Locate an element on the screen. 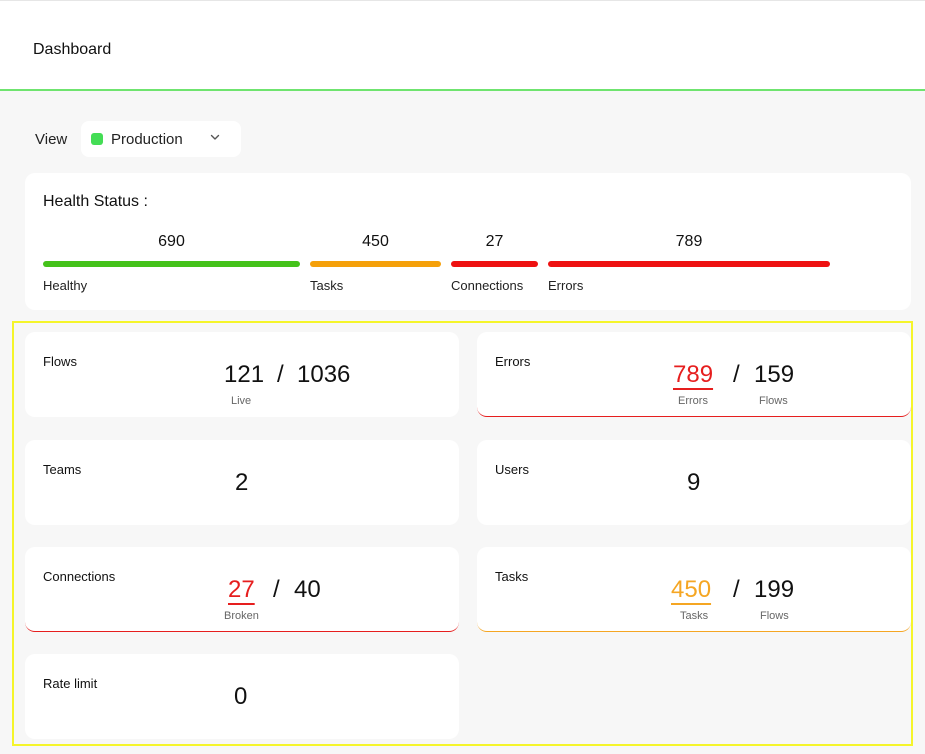  health-healthy-count: 690 is located at coordinates (171, 241).